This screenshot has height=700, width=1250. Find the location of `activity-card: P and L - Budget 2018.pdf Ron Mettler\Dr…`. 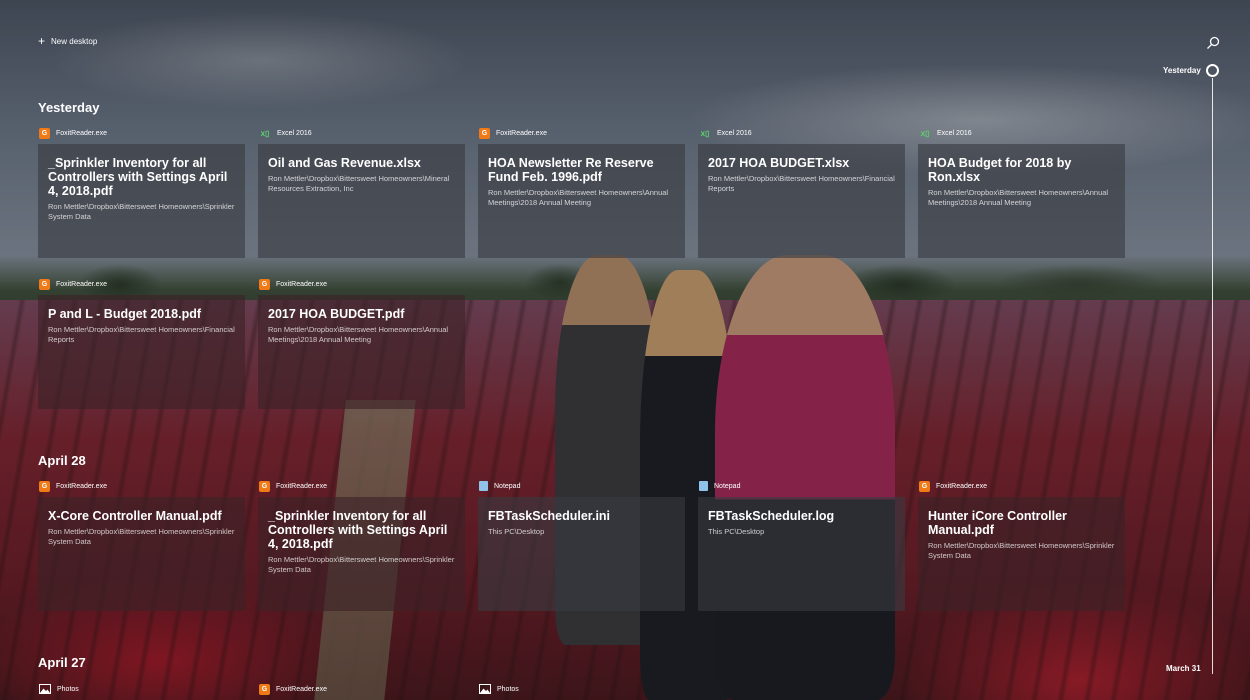

activity-card: P and L - Budget 2018.pdf Ron Mettler\Dr… is located at coordinates (141, 352).